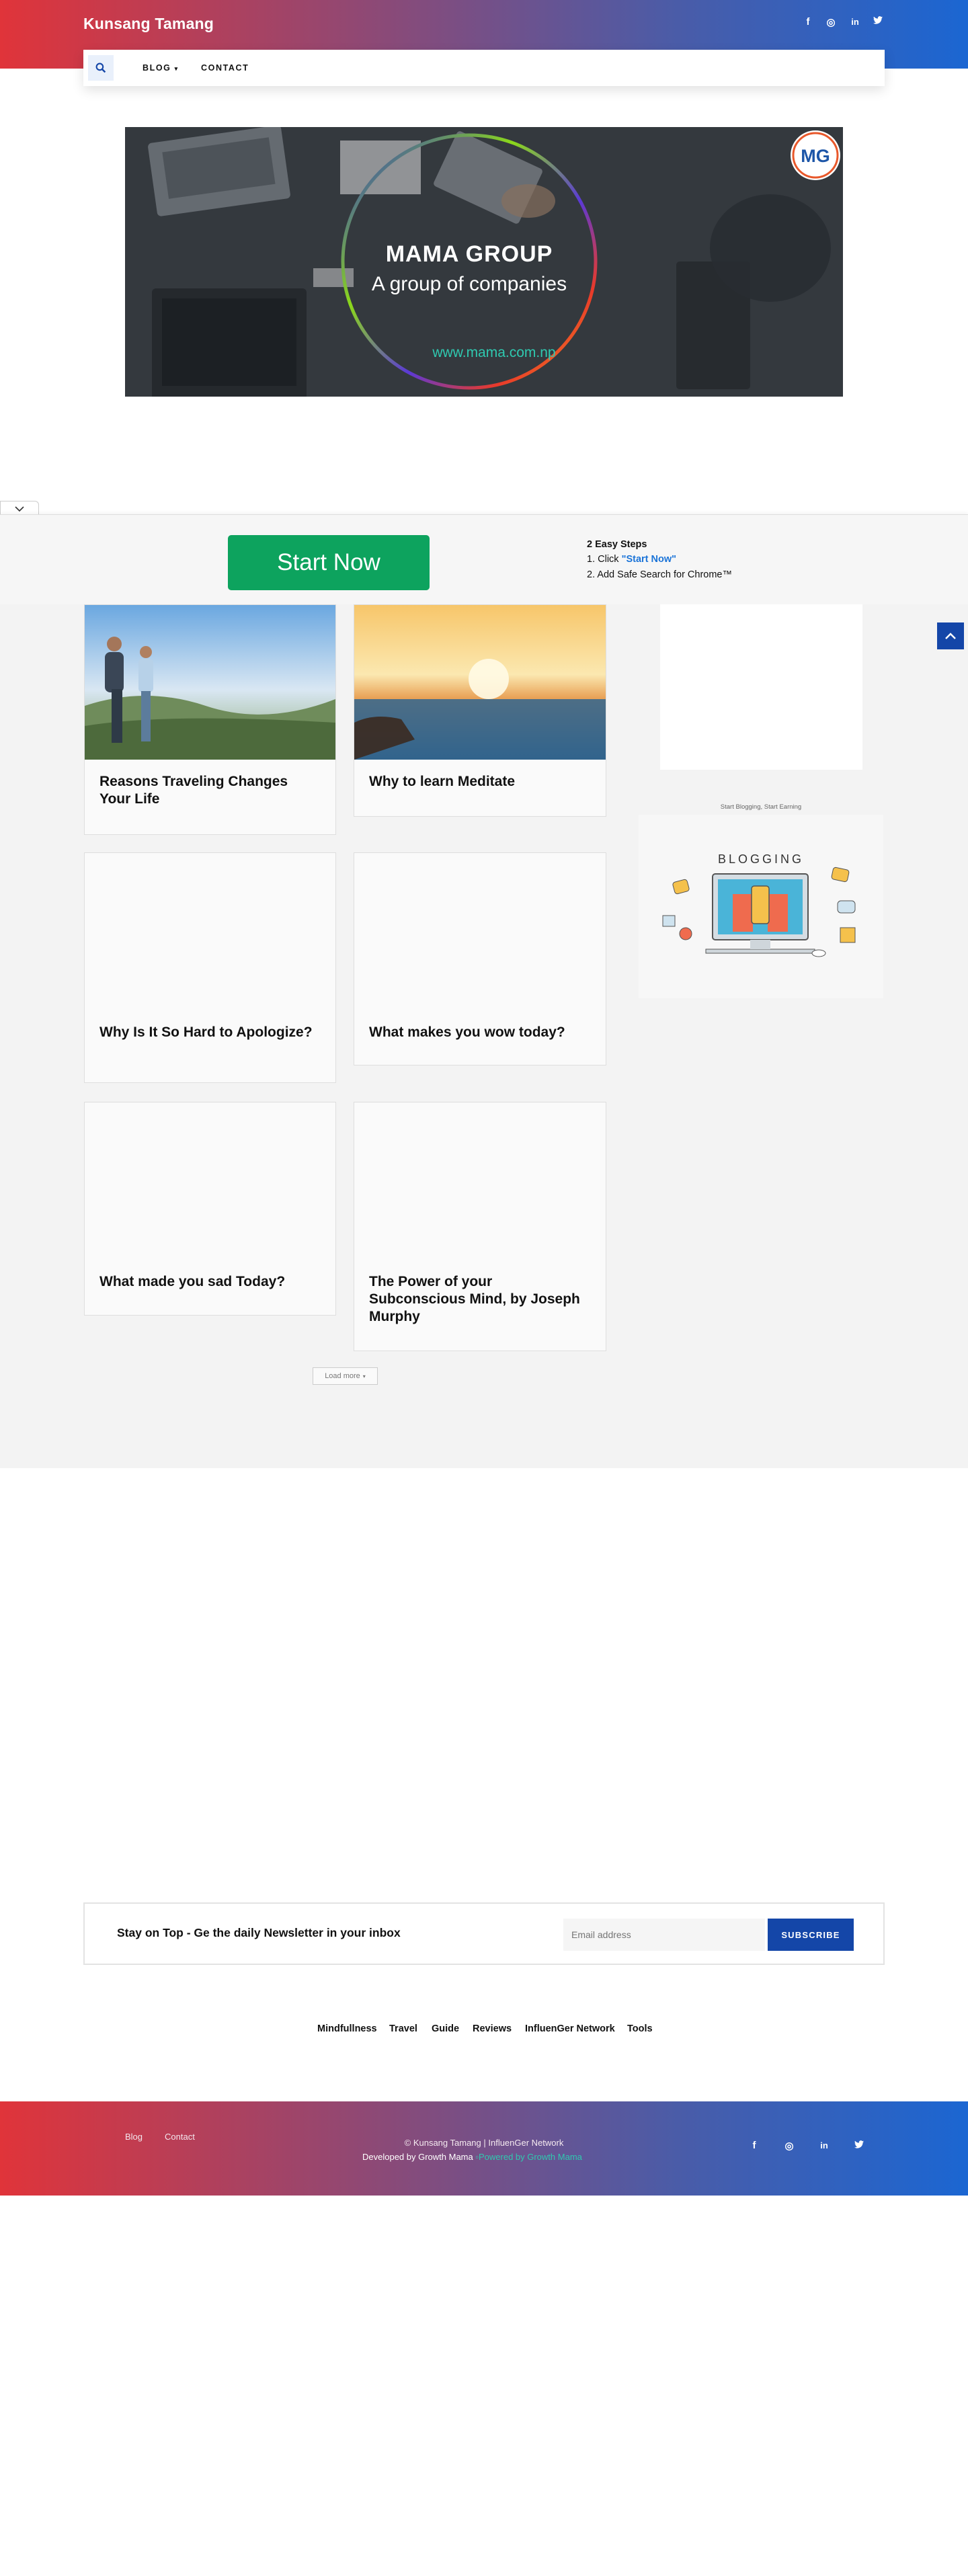 Image resolution: width=968 pixels, height=2576 pixels. Describe the element at coordinates (210, 1209) in the screenshot. I see `post-card: What made you sad Today?` at that location.